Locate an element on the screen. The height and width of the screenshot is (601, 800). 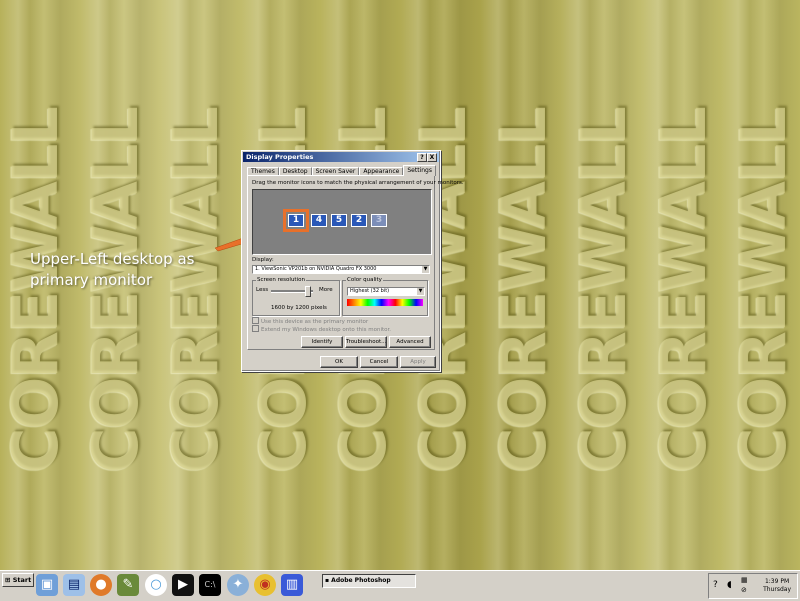
system-tray: ? ◖ ▦ ⊘ 1:39 PM Thursday is located at coordinates (753, 586).